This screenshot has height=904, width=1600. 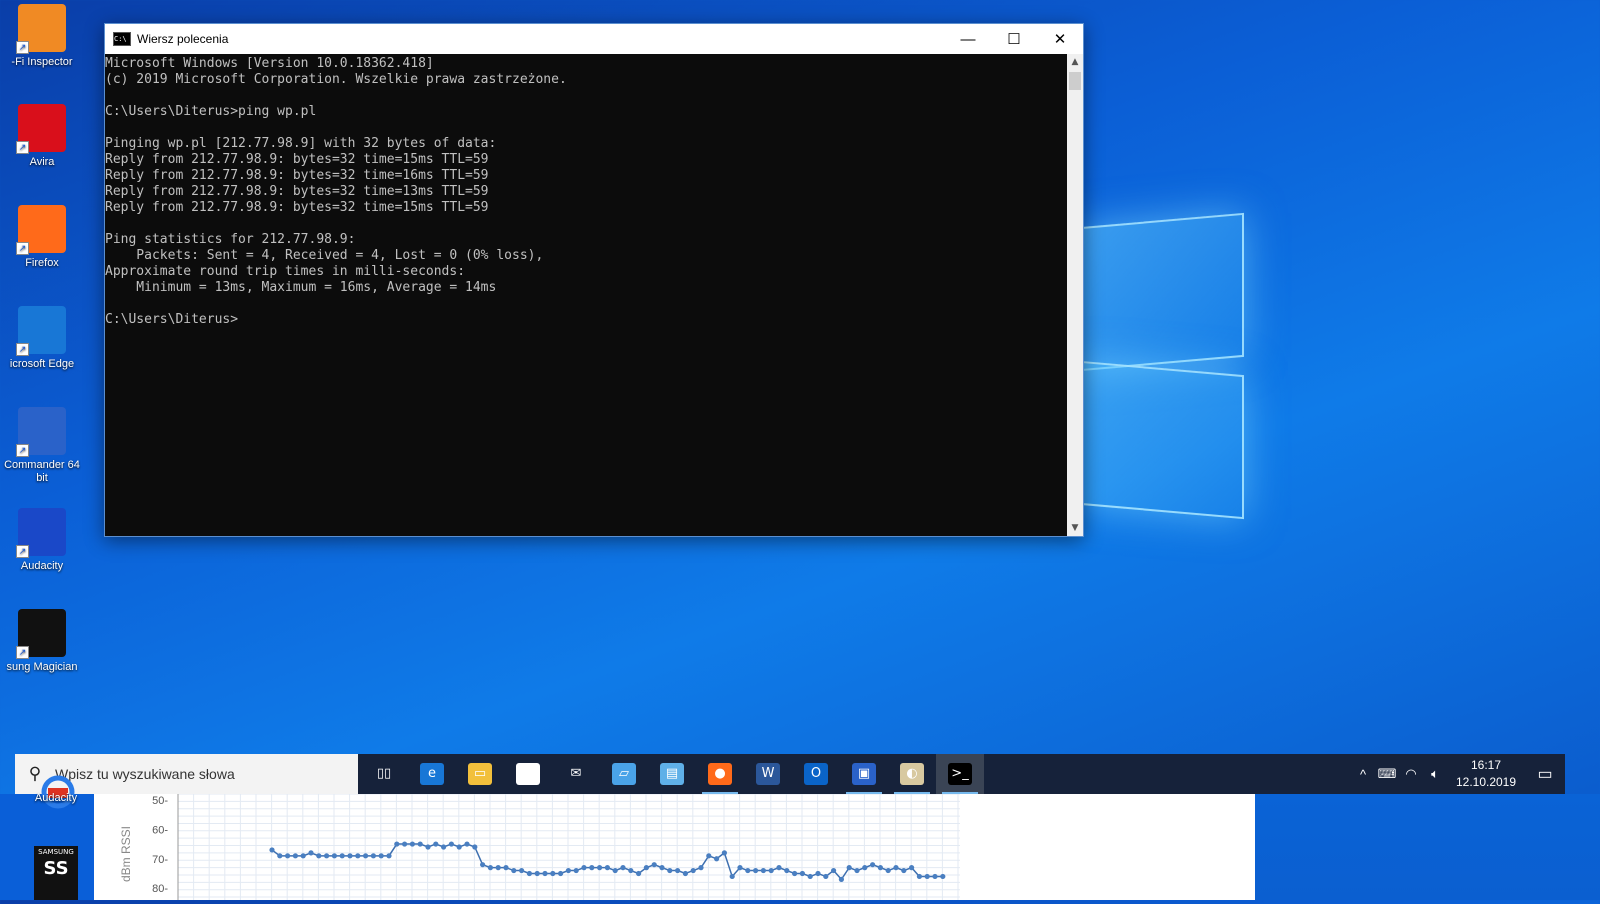 What do you see at coordinates (53, 36) in the screenshot?
I see `desktop-icon-wifi-inspector: ↗ -Fi Inspector` at bounding box center [53, 36].